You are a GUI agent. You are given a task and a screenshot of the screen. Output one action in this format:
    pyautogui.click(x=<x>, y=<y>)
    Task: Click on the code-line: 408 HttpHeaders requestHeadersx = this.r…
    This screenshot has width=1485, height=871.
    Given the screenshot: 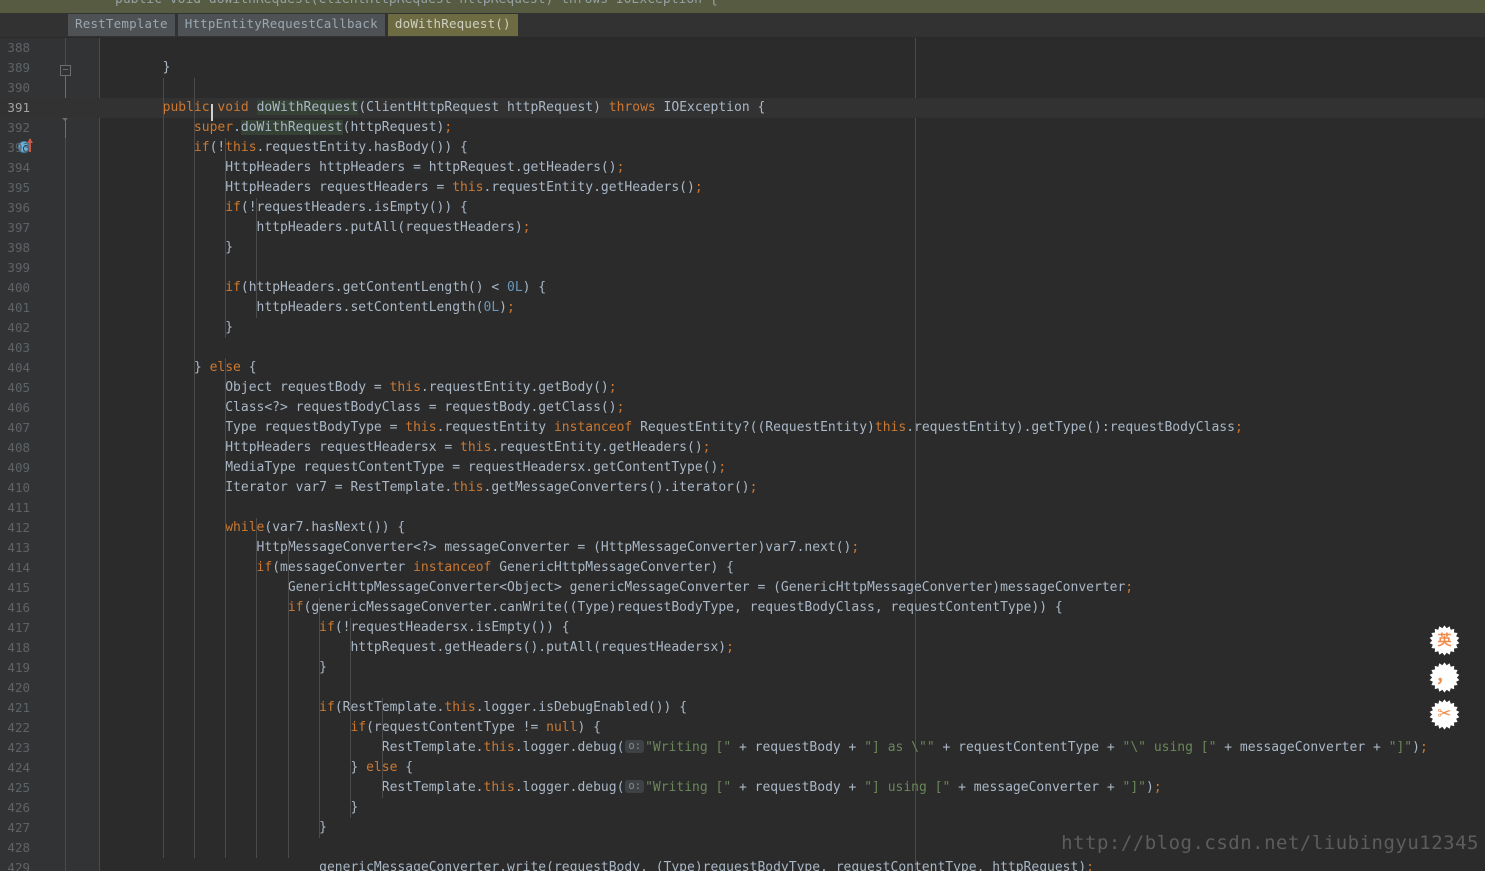 What is the action you would take?
    pyautogui.click(x=742, y=448)
    